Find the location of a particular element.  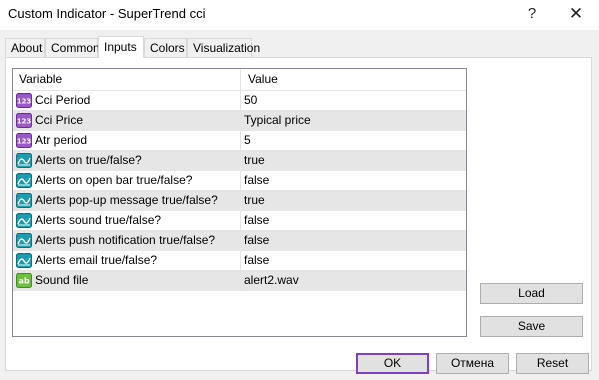

column-header-variable: Variable is located at coordinates (40, 79).